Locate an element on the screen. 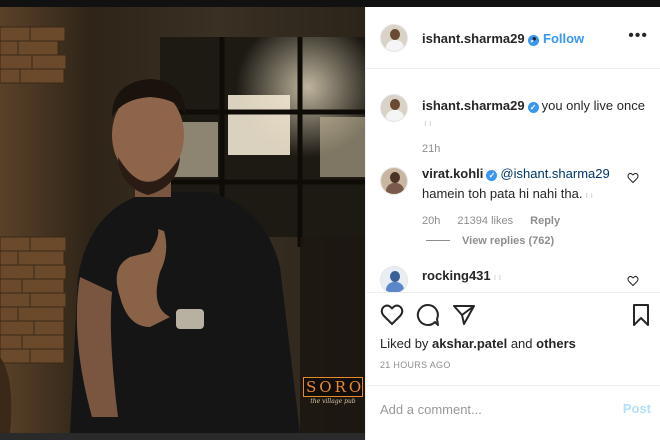  comment-body: hamein toh pata hi nahi tha. is located at coordinates (502, 193).